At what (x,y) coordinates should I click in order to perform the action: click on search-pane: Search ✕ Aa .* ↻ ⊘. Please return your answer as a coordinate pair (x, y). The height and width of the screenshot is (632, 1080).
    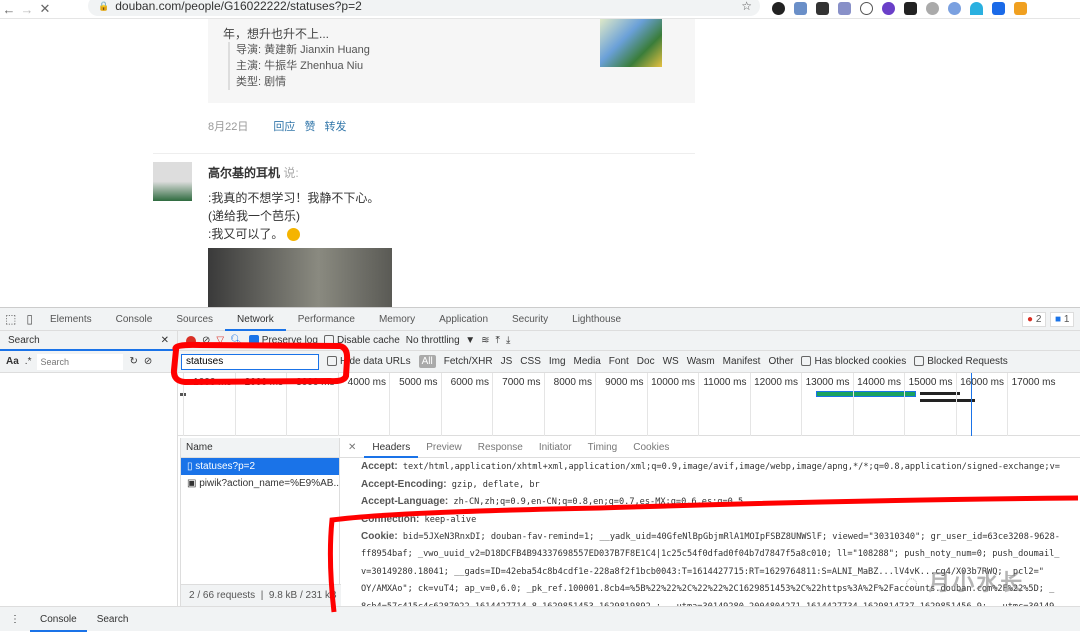
    Looking at the image, I should click on (89, 468).